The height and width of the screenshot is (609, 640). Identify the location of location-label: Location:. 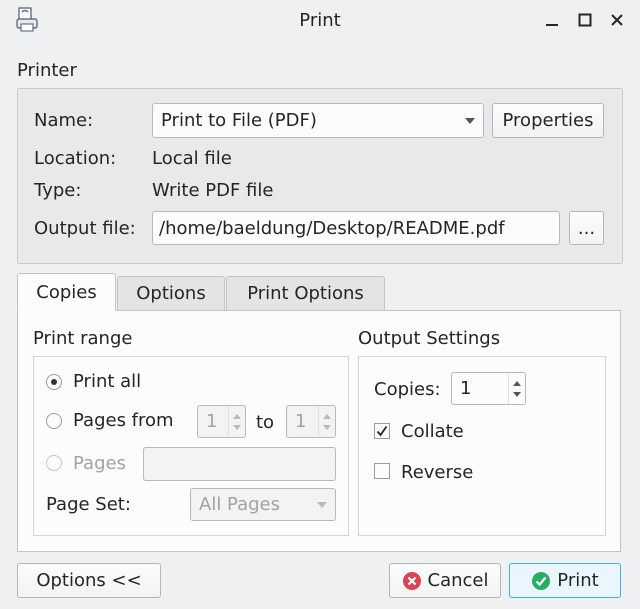
(75, 158).